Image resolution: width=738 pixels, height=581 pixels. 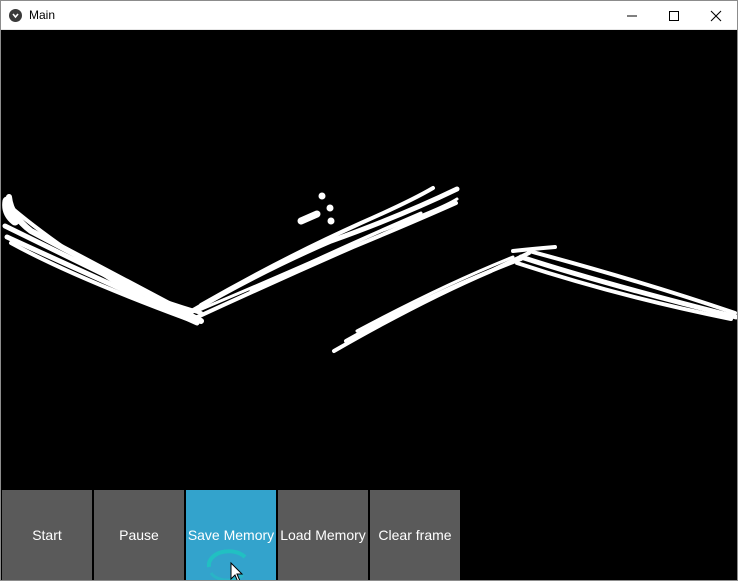 I want to click on minimize-icon, so click(x=632, y=15).